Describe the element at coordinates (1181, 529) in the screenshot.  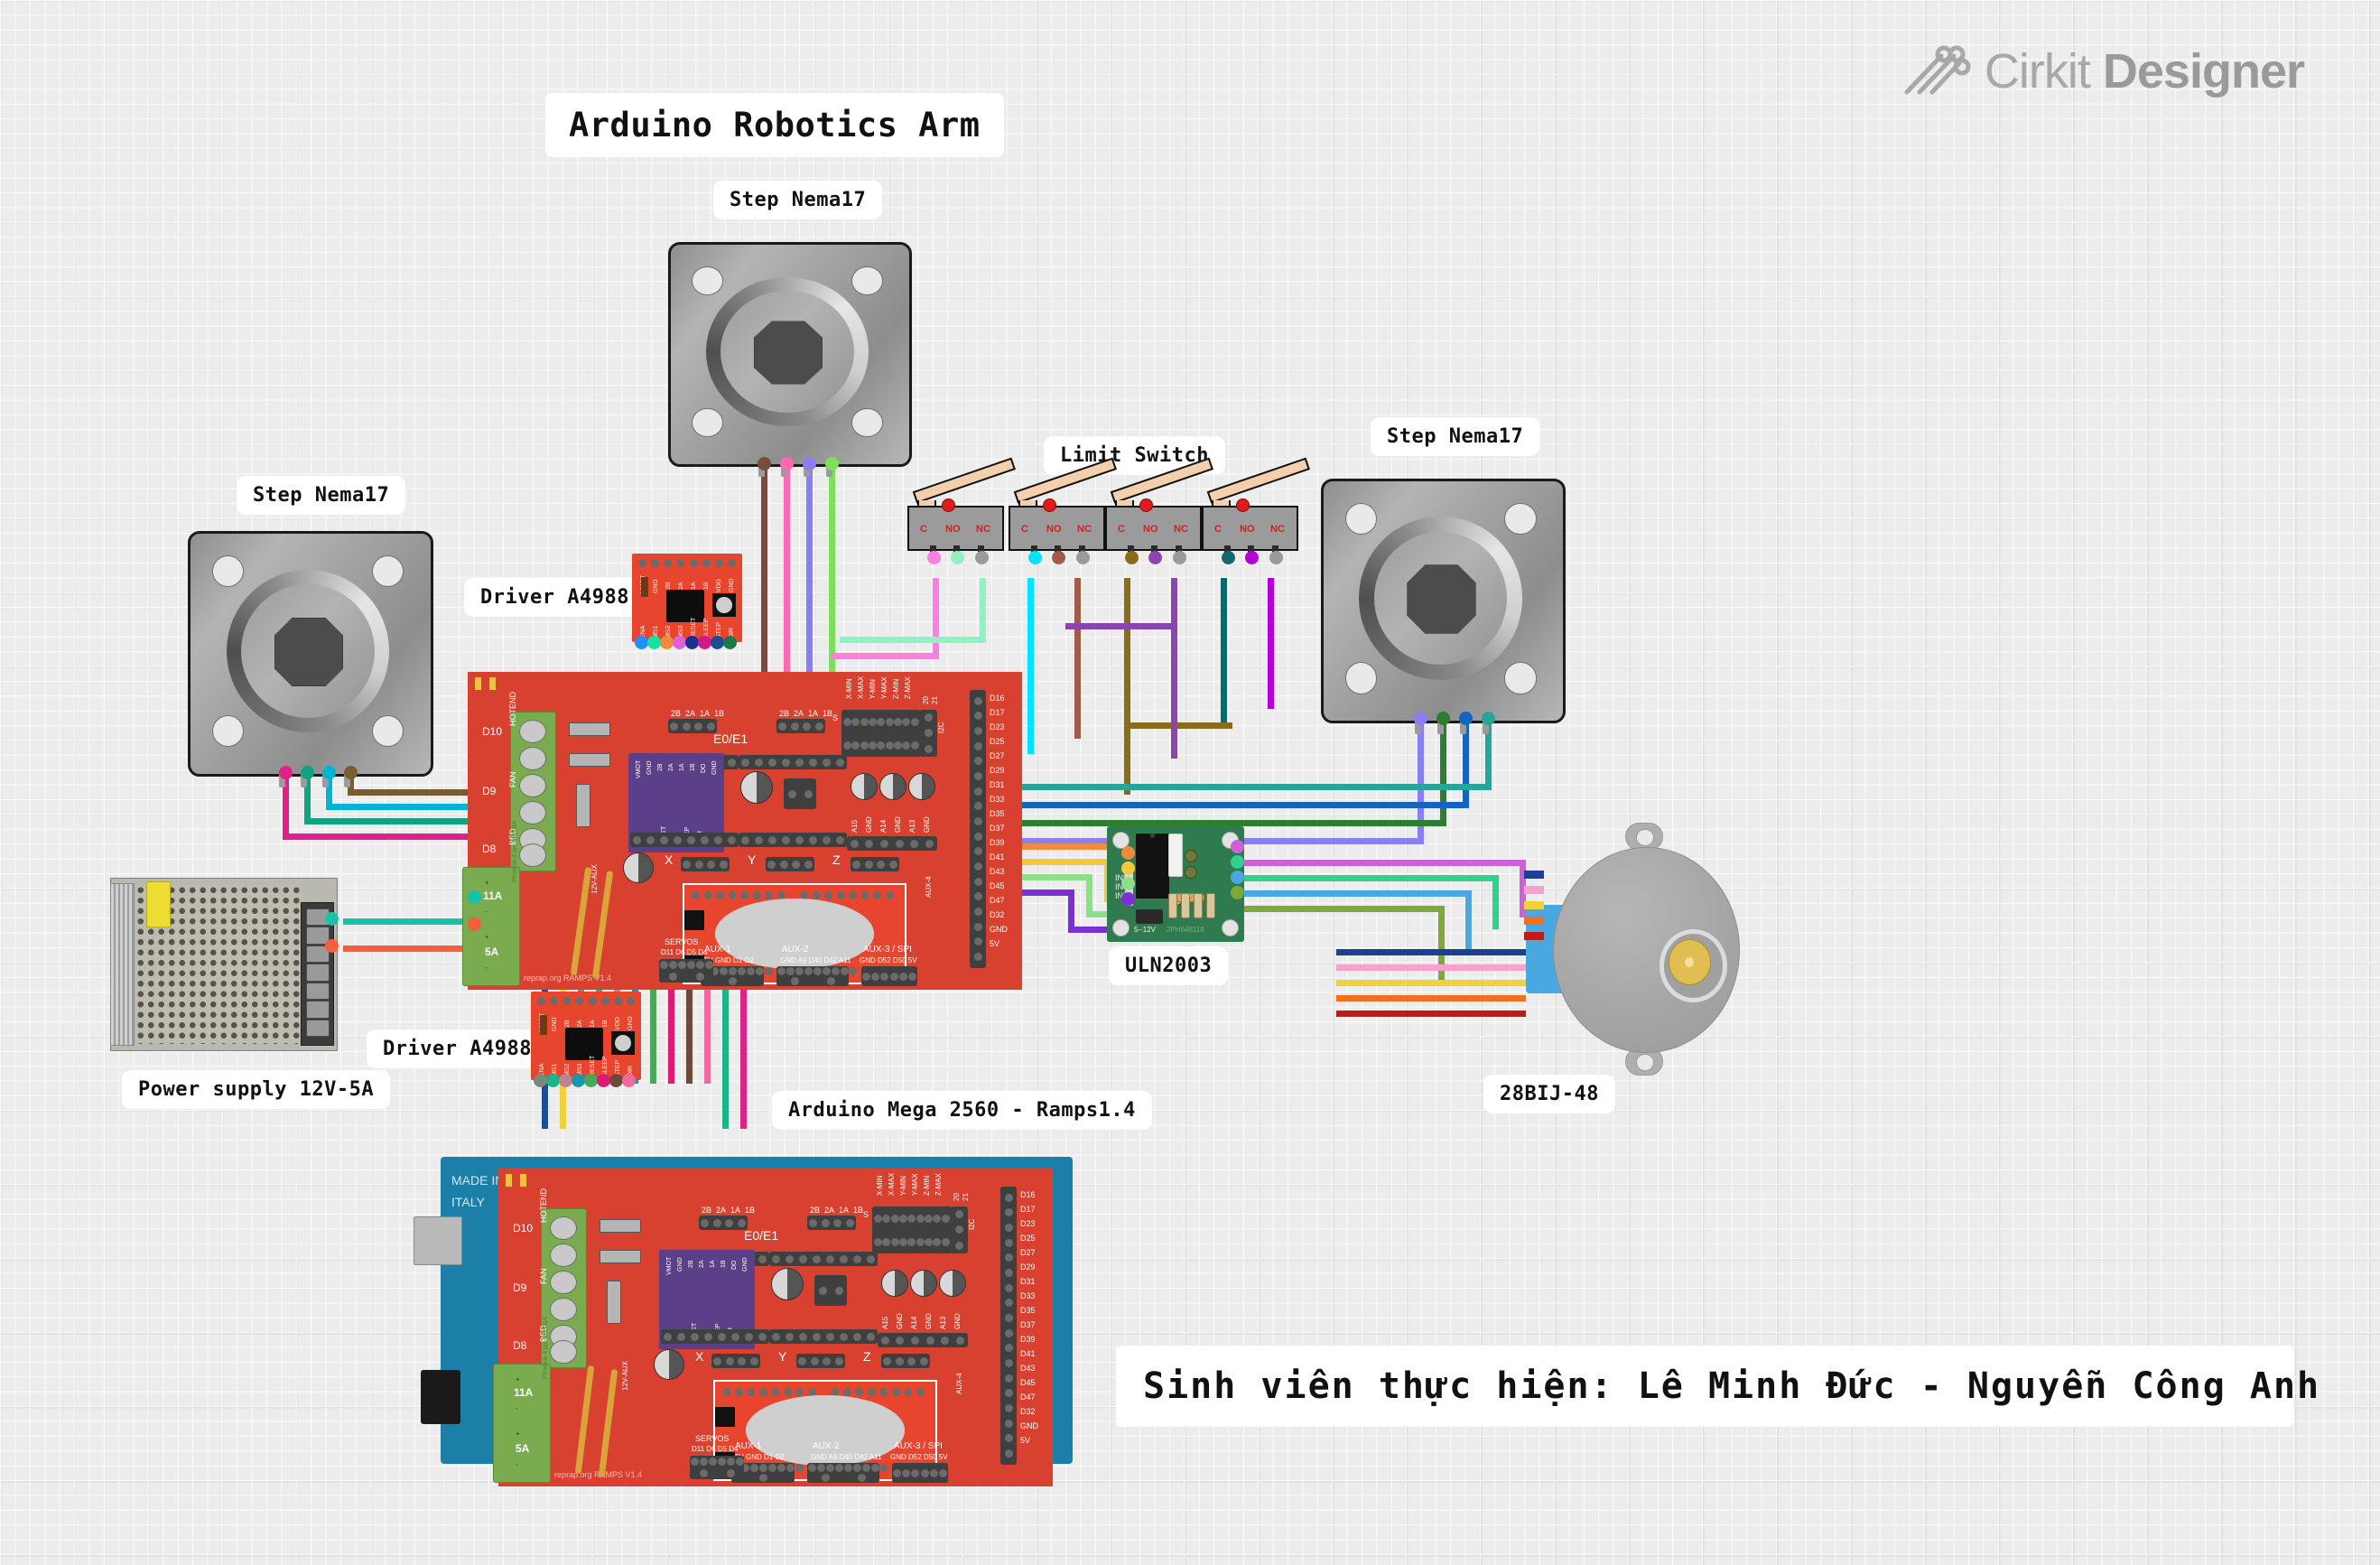
I see `terminal-nc: NC` at that location.